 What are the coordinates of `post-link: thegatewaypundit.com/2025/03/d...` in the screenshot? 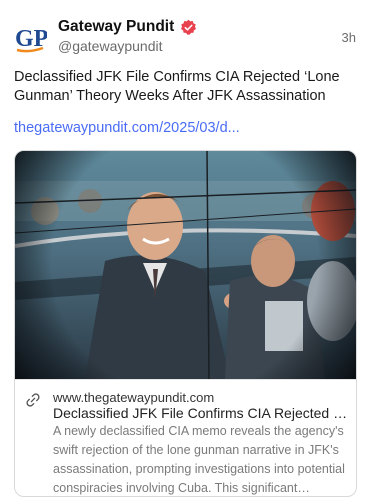 It's located at (127, 128).